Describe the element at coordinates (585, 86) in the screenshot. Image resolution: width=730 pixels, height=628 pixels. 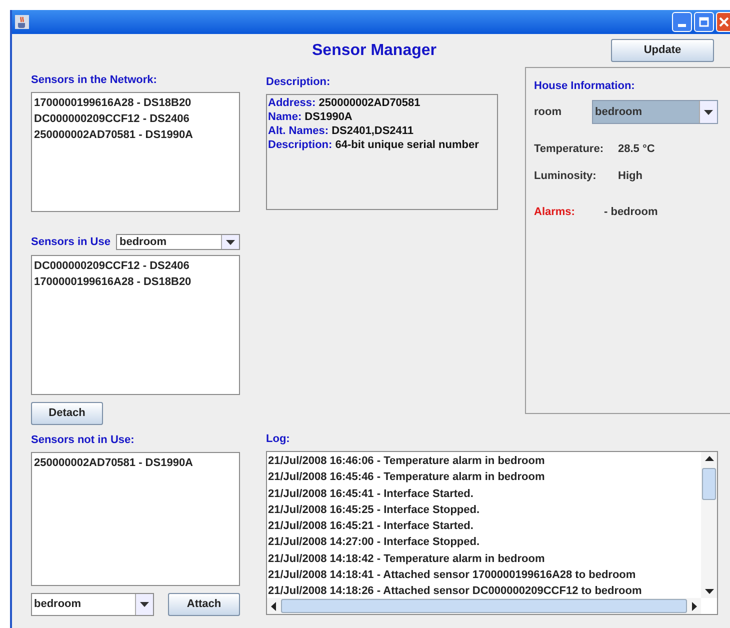
I see `section-label: House Information:` at that location.